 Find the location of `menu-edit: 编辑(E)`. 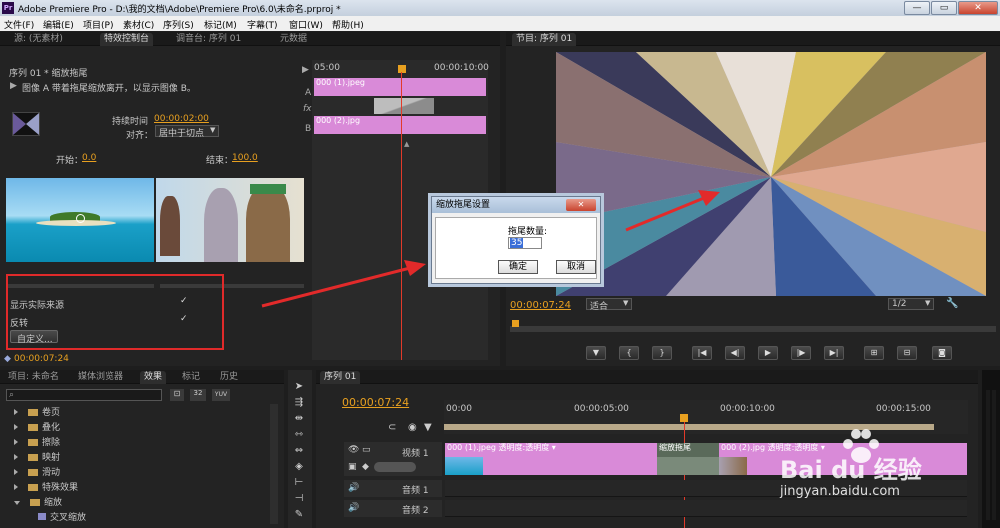

menu-edit: 编辑(E) is located at coordinates (58, 24).